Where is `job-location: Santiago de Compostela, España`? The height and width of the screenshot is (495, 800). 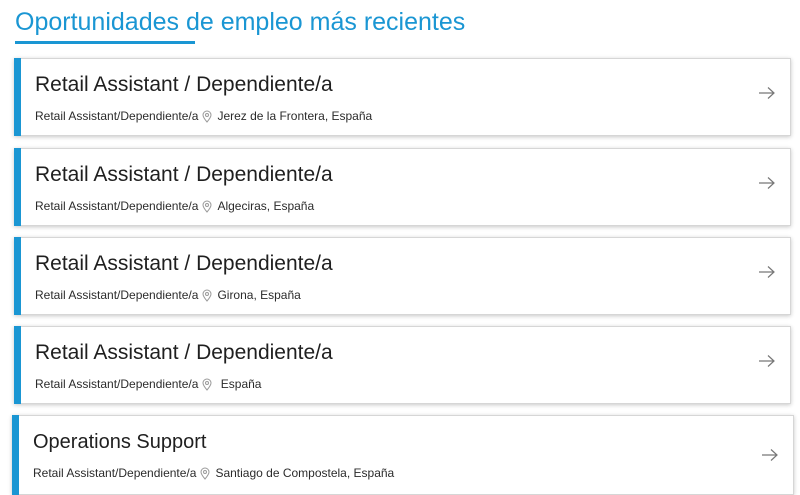 job-location: Santiago de Compostela, España is located at coordinates (305, 473).